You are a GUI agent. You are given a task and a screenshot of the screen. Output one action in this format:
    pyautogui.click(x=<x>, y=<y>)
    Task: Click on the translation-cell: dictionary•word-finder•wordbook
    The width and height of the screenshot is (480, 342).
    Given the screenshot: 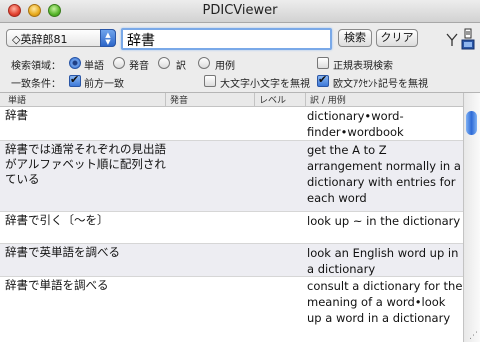 What is the action you would take?
    pyautogui.click(x=355, y=124)
    